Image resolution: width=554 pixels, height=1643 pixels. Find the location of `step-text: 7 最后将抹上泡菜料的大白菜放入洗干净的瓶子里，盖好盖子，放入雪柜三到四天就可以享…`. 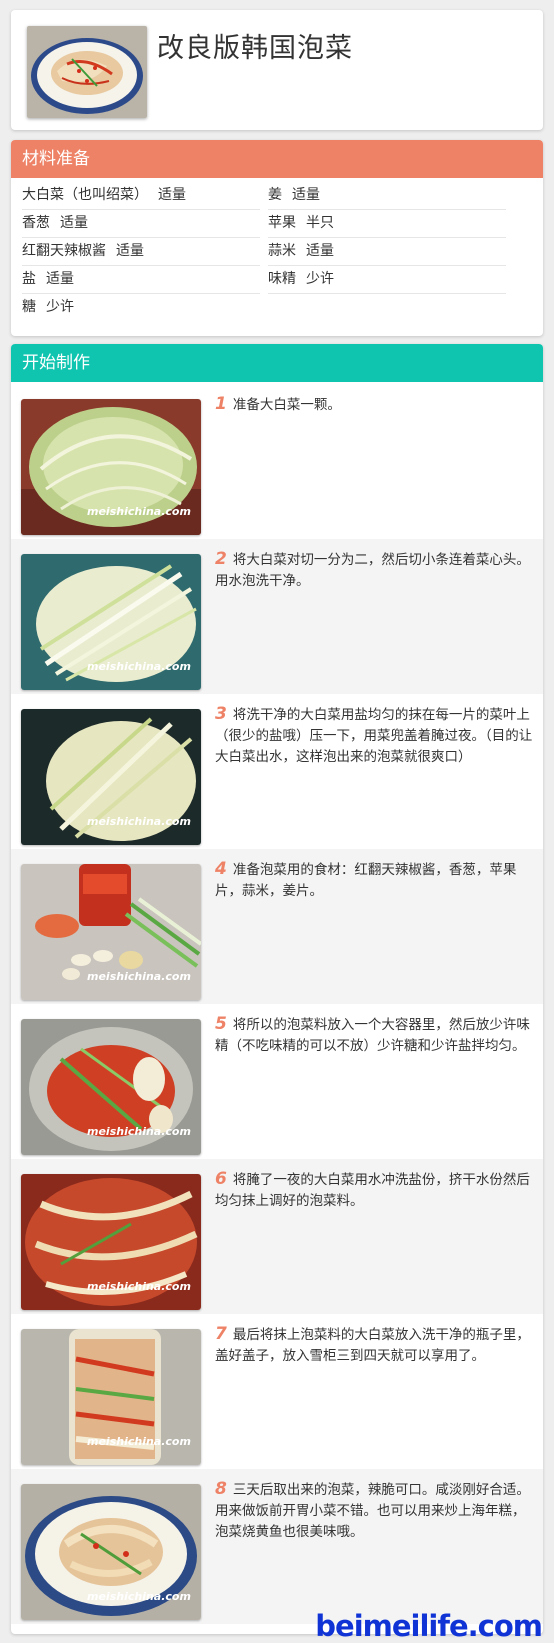

step-text: 7 最后将抹上泡菜料的大白菜放入洗干净的瓶子里，盖好盖子，放入雪柜三到四天就可以享… is located at coordinates (376, 1345).